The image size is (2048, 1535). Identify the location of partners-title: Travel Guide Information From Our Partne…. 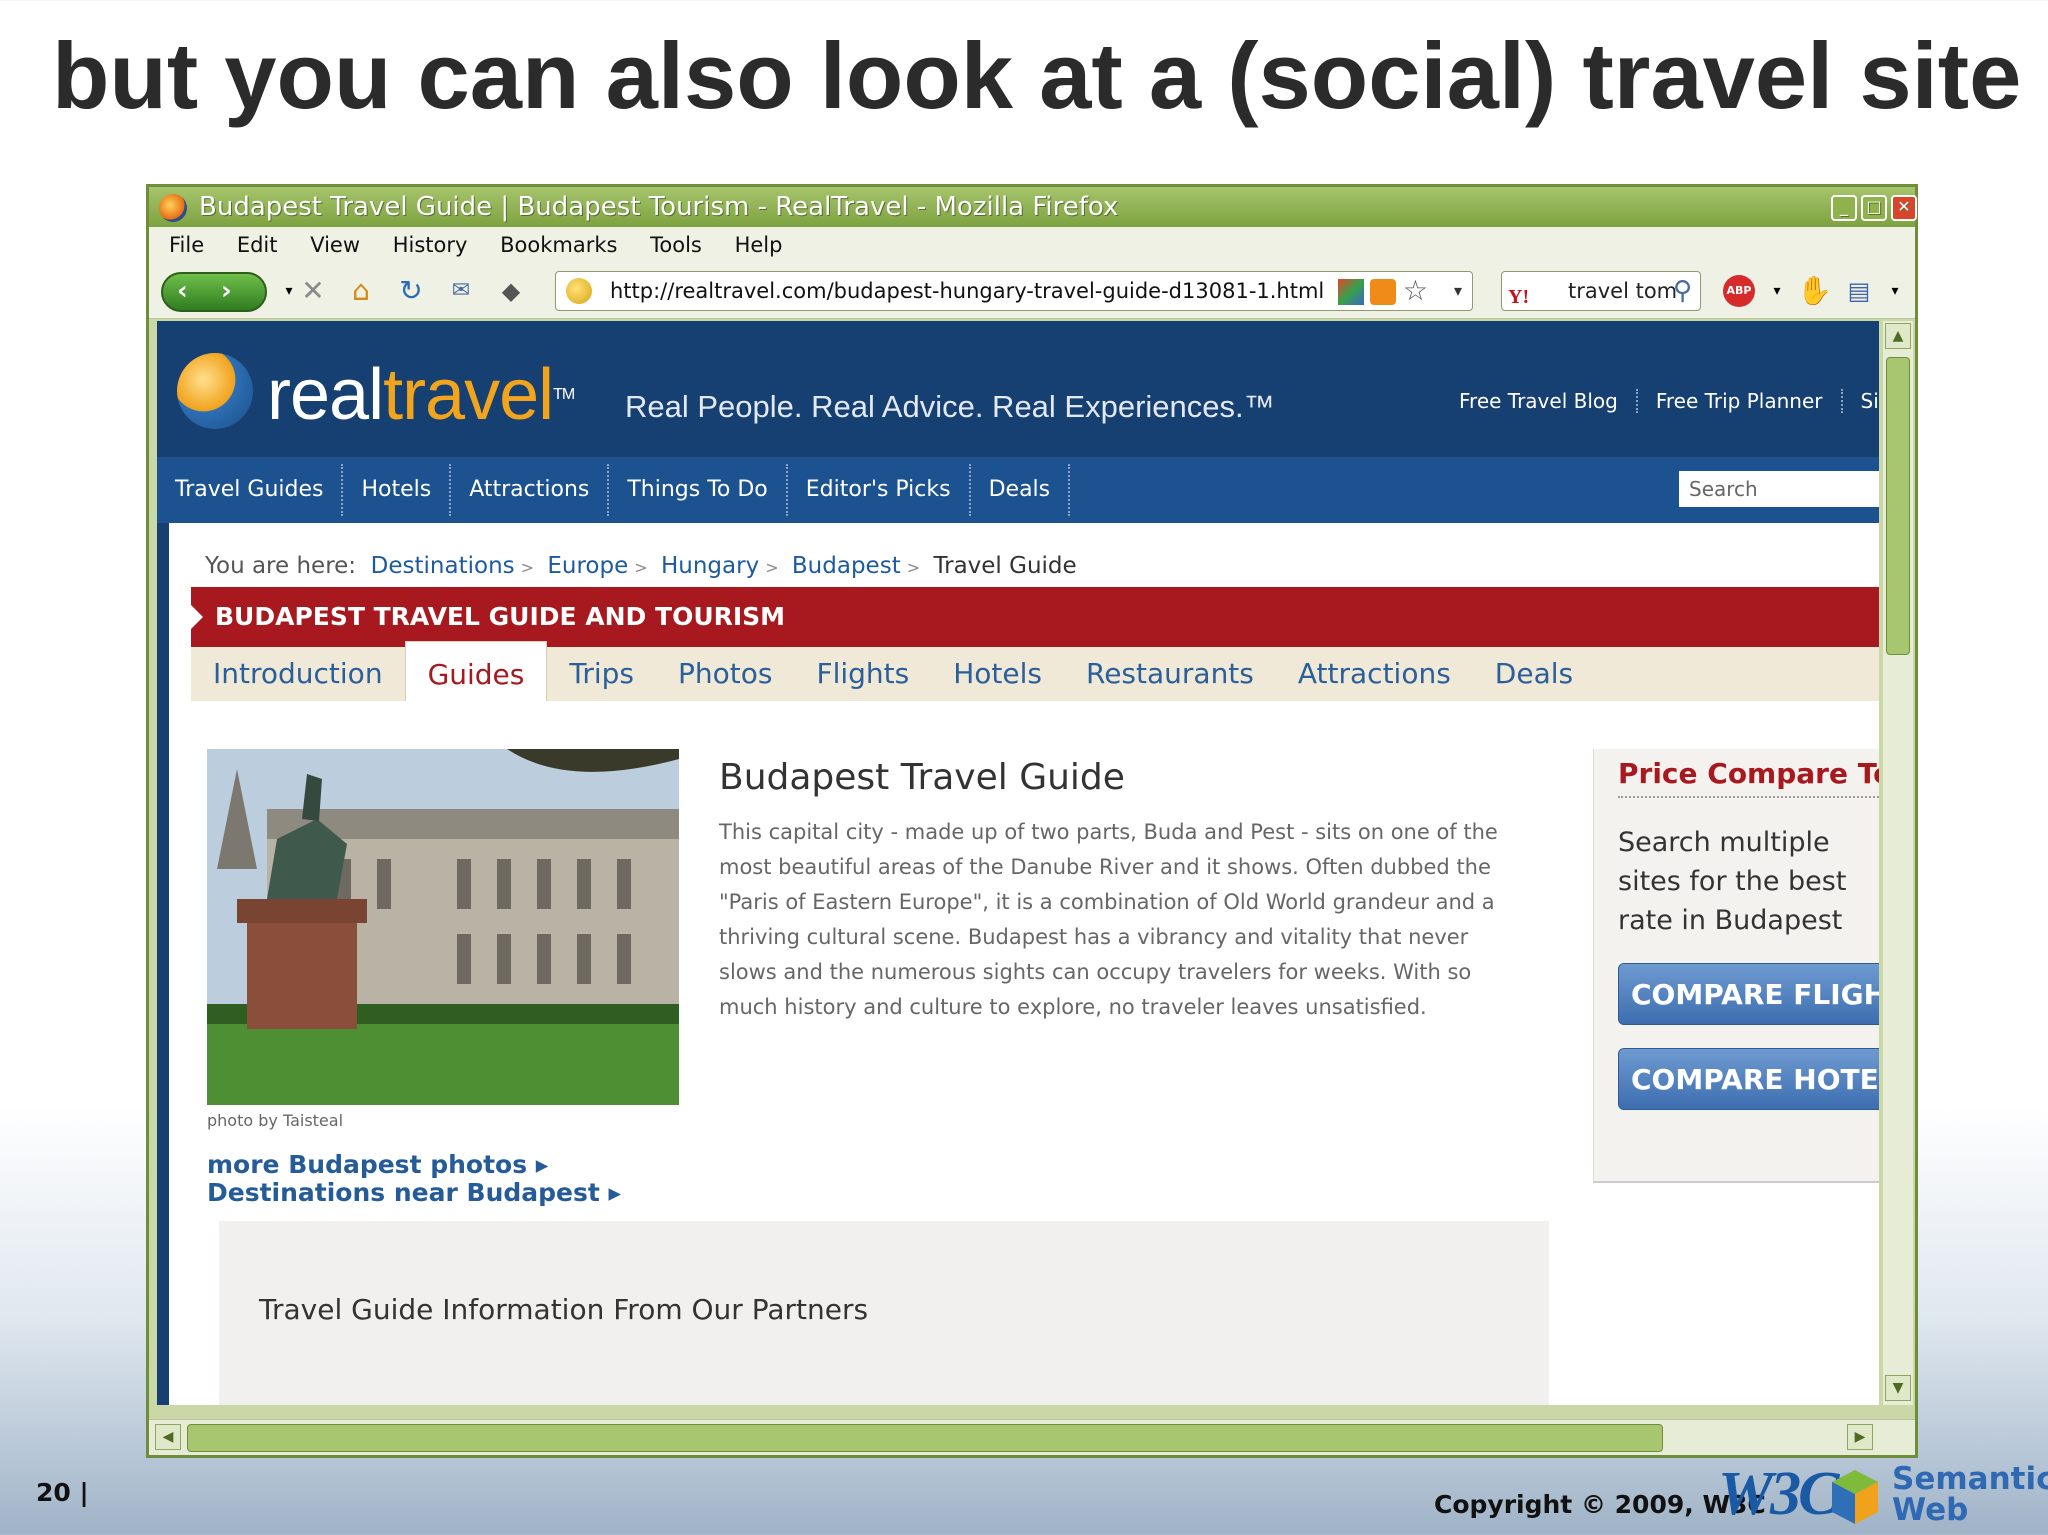
(564, 1309).